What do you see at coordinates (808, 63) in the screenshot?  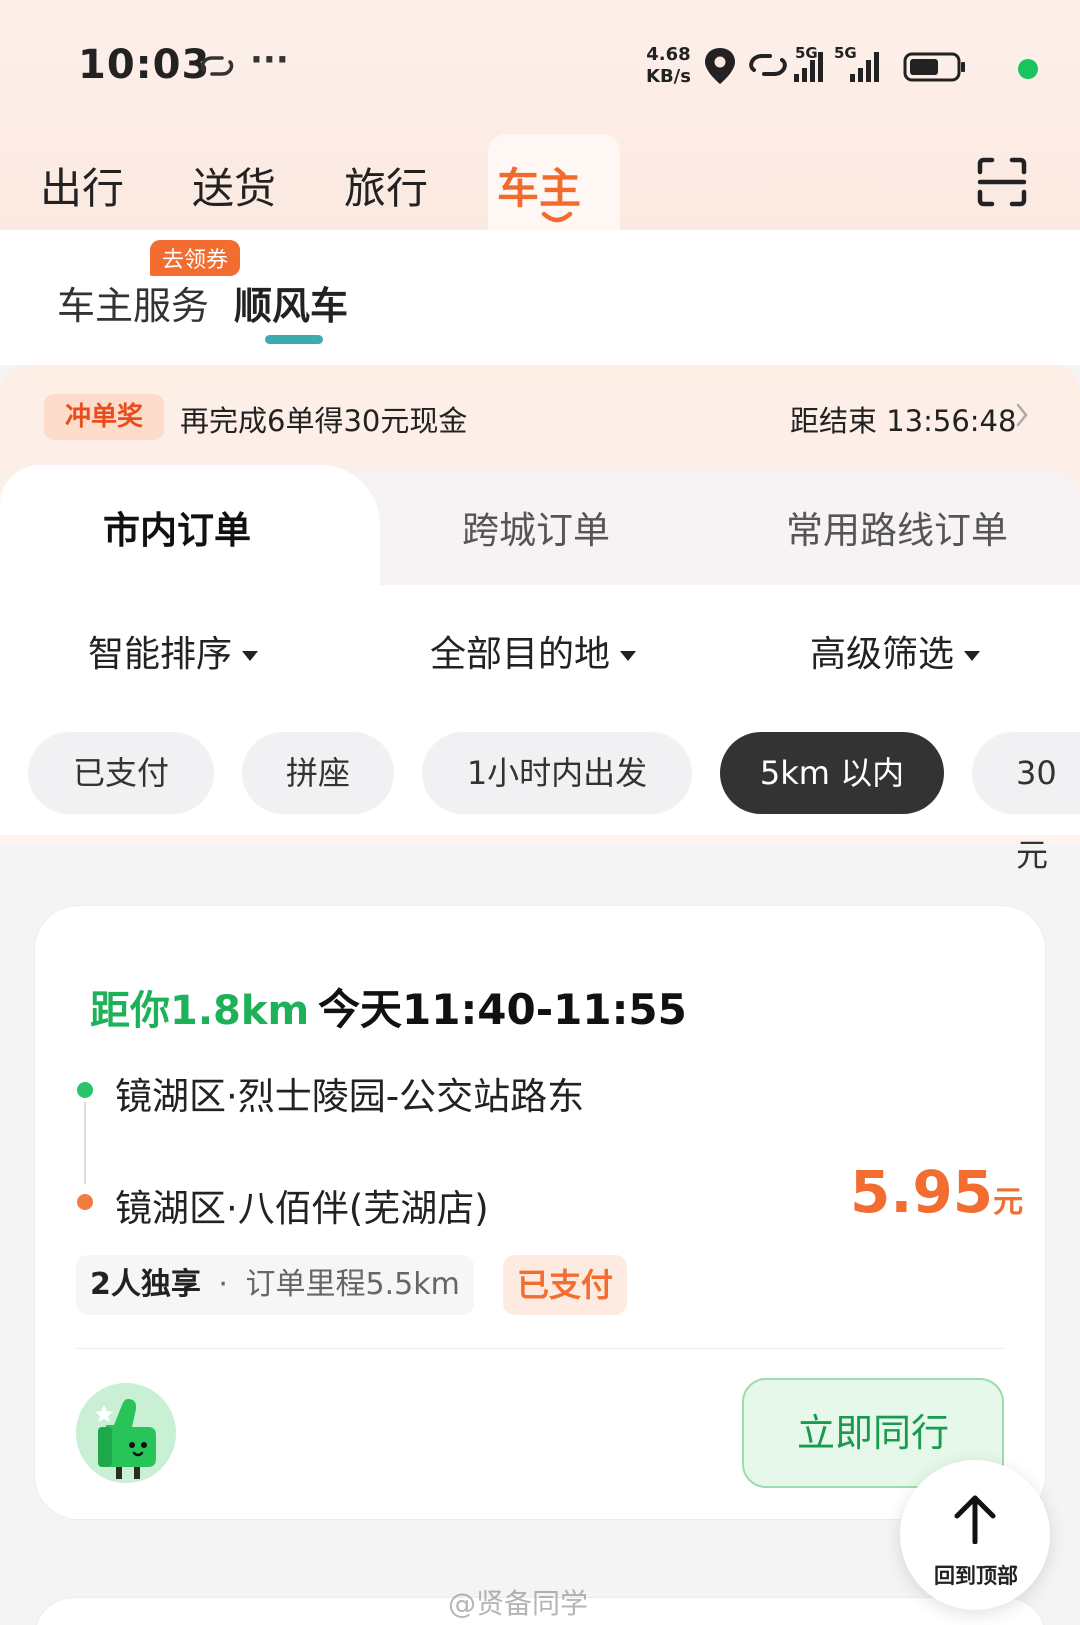 I see `signal-icon-1: 5G` at bounding box center [808, 63].